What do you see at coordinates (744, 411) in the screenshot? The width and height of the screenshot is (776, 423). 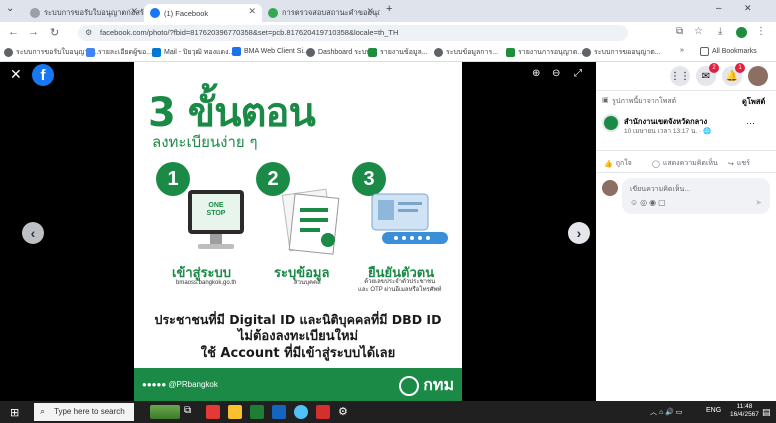 I see `clock: 11:48 16/4/2567` at bounding box center [744, 411].